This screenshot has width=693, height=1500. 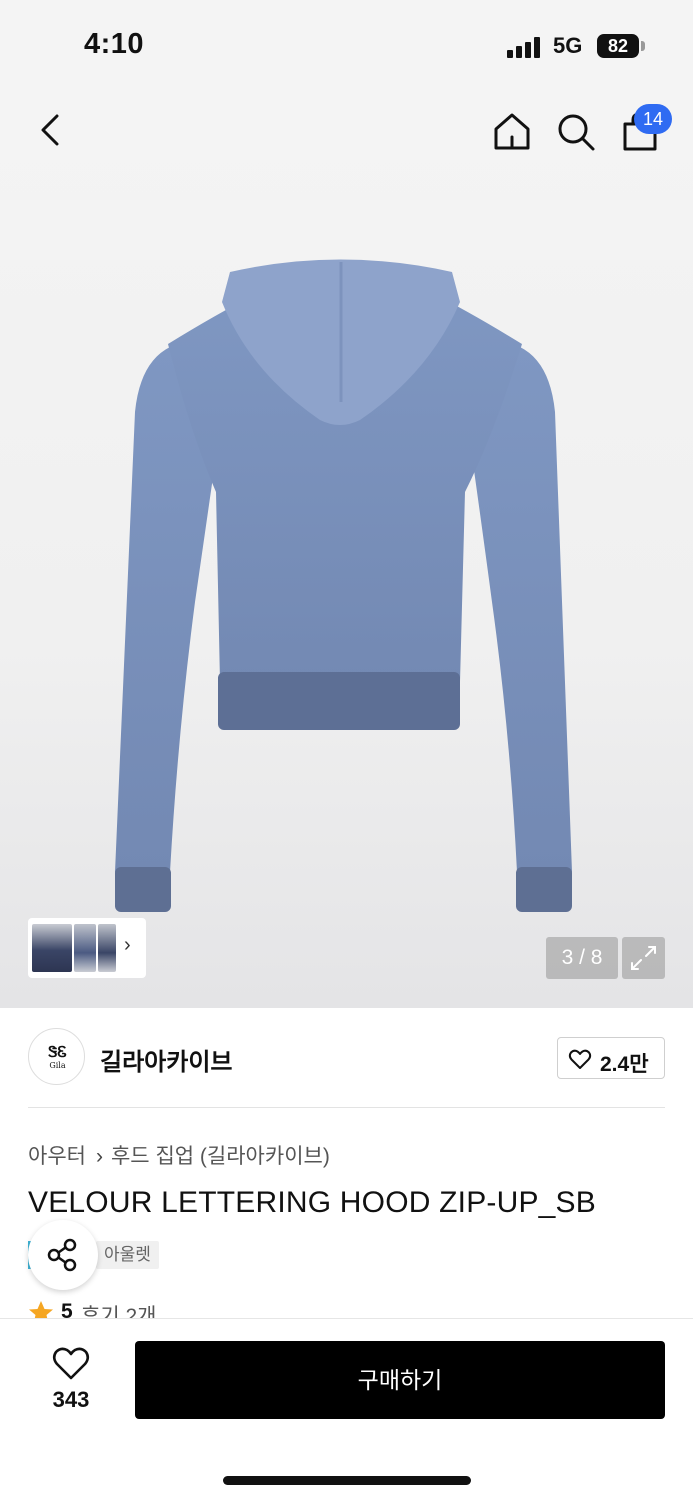 What do you see at coordinates (71, 1399) in the screenshot?
I see `like-count: 343` at bounding box center [71, 1399].